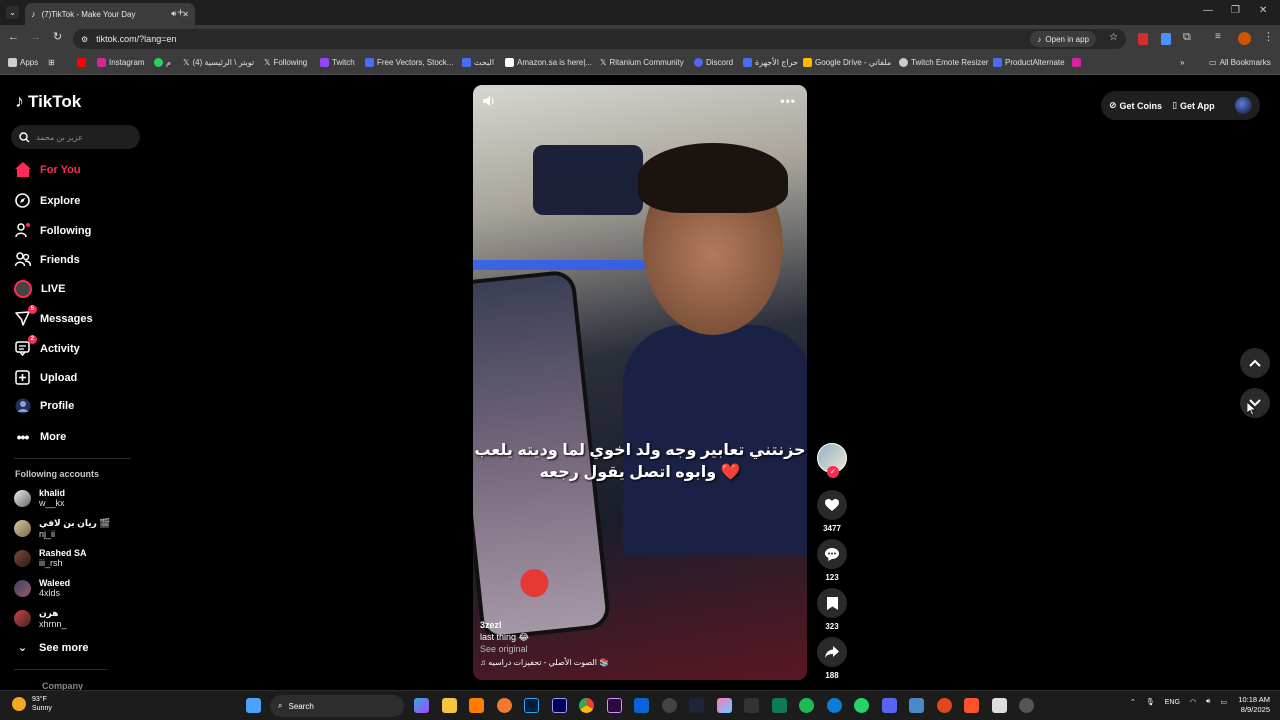 This screenshot has width=1280, height=720. Describe the element at coordinates (1187, 37) in the screenshot. I see `extensions-puzzle-icon: ⧉` at that location.